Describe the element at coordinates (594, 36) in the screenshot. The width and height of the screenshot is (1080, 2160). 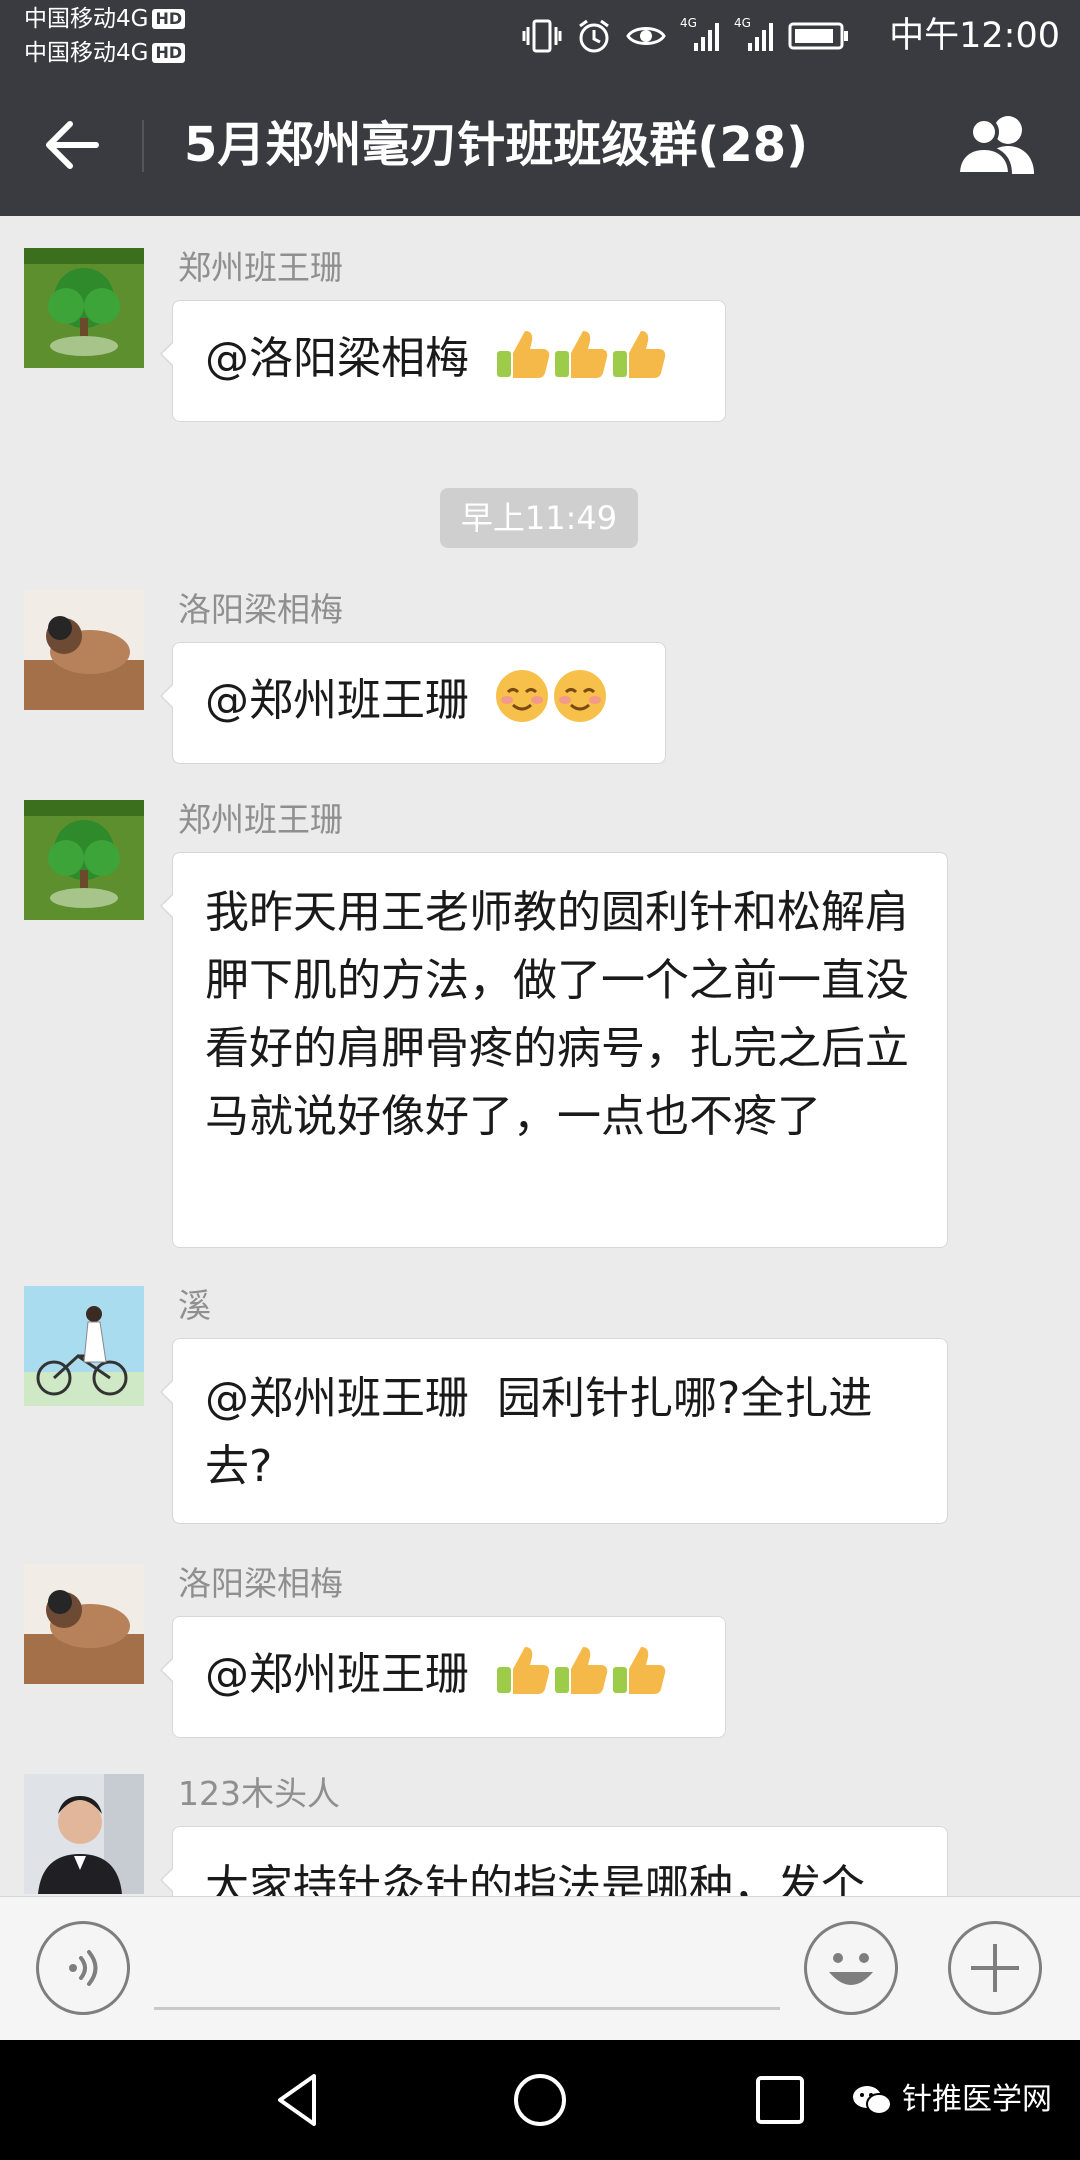
I see `alarm-icon` at that location.